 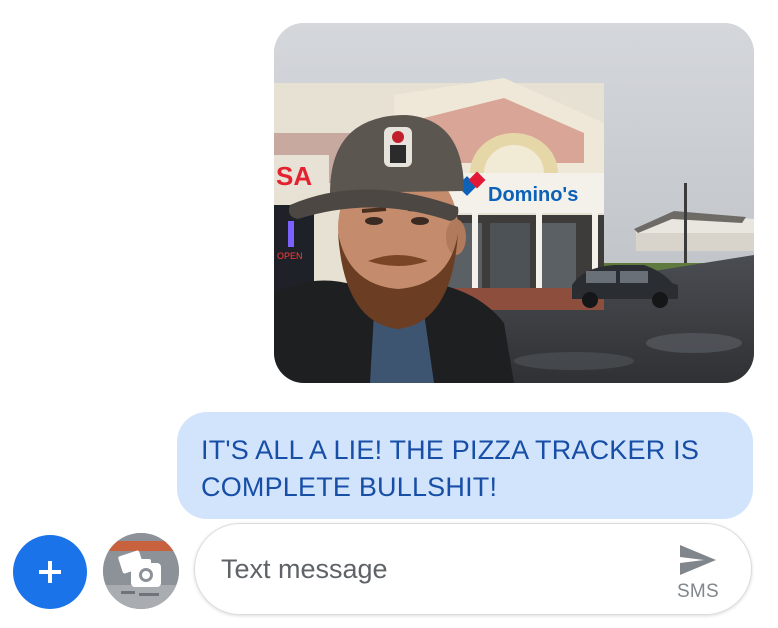 What do you see at coordinates (290, 256) in the screenshot?
I see `window-sign: OPEN` at bounding box center [290, 256].